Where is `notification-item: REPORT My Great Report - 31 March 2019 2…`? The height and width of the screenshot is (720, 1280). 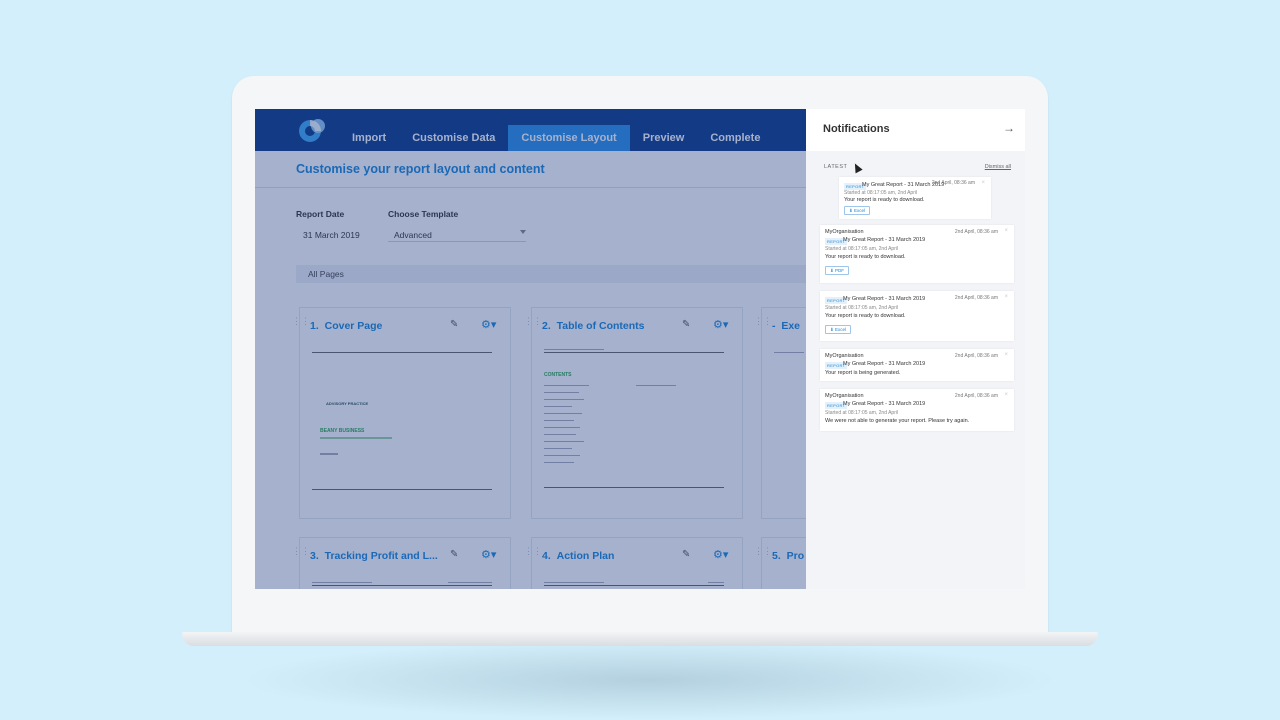
notification-item: REPORT My Great Report - 31 March 2019 2… is located at coordinates (915, 198).